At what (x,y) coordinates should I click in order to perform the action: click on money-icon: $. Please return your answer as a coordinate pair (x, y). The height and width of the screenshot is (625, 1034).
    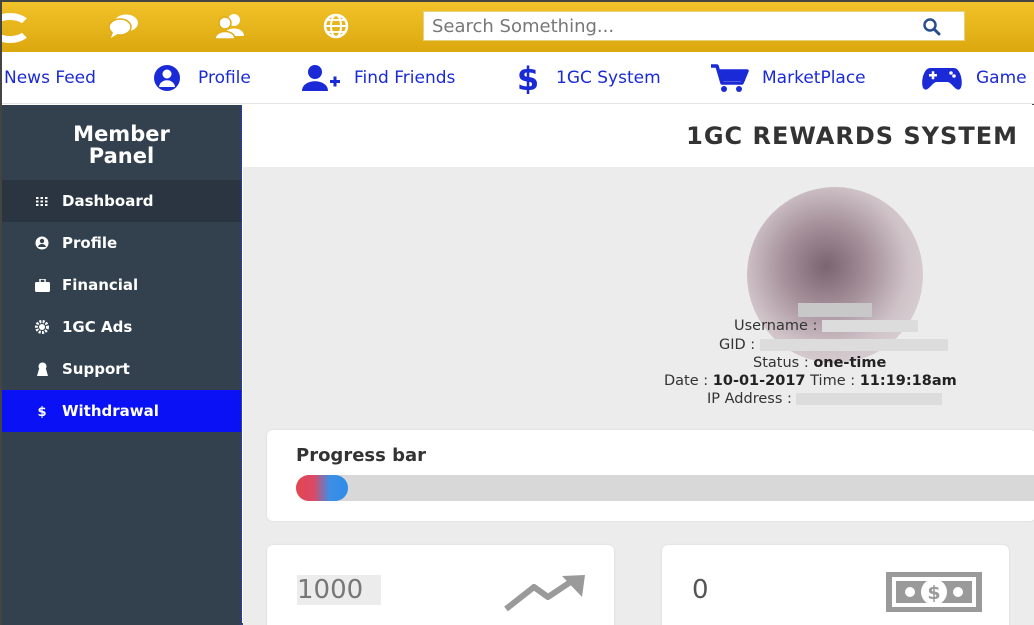
    Looking at the image, I should click on (934, 592).